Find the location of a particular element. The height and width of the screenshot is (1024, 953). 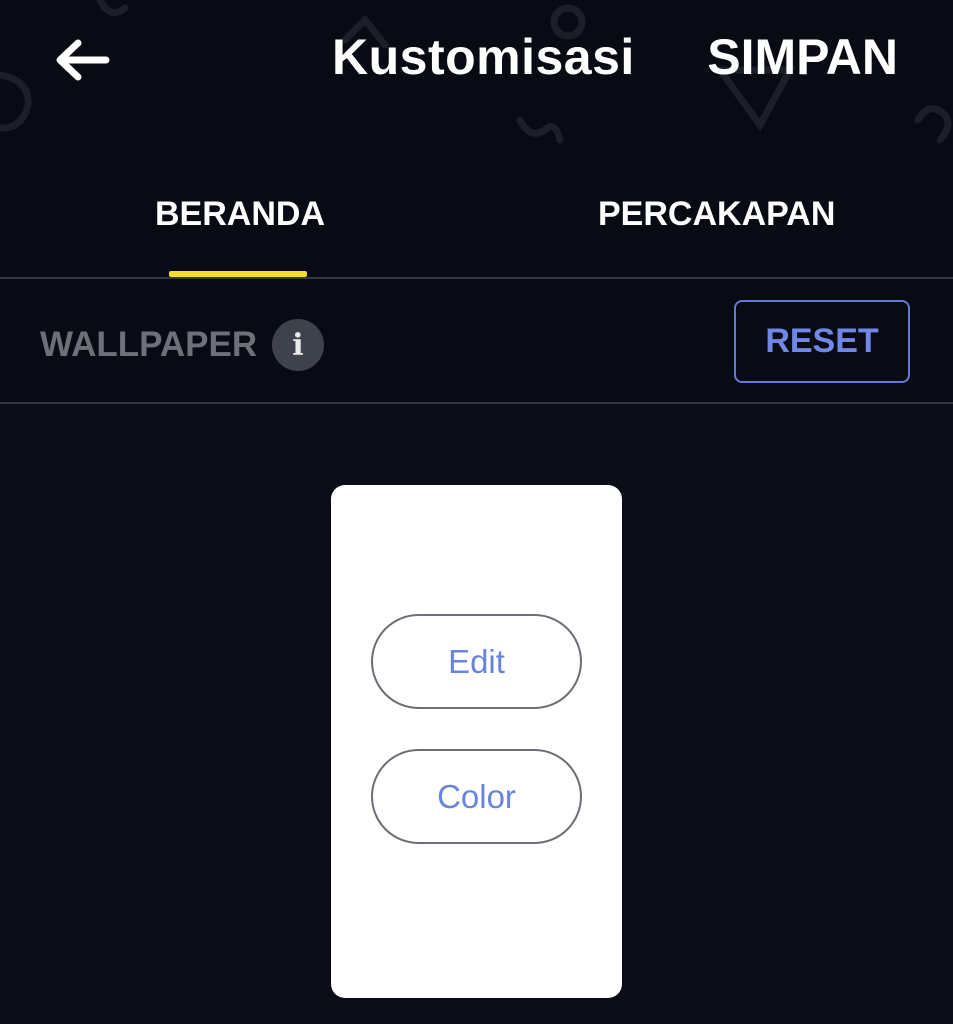

app-header: Kustomisasi SIMPAN is located at coordinates (476, 60).